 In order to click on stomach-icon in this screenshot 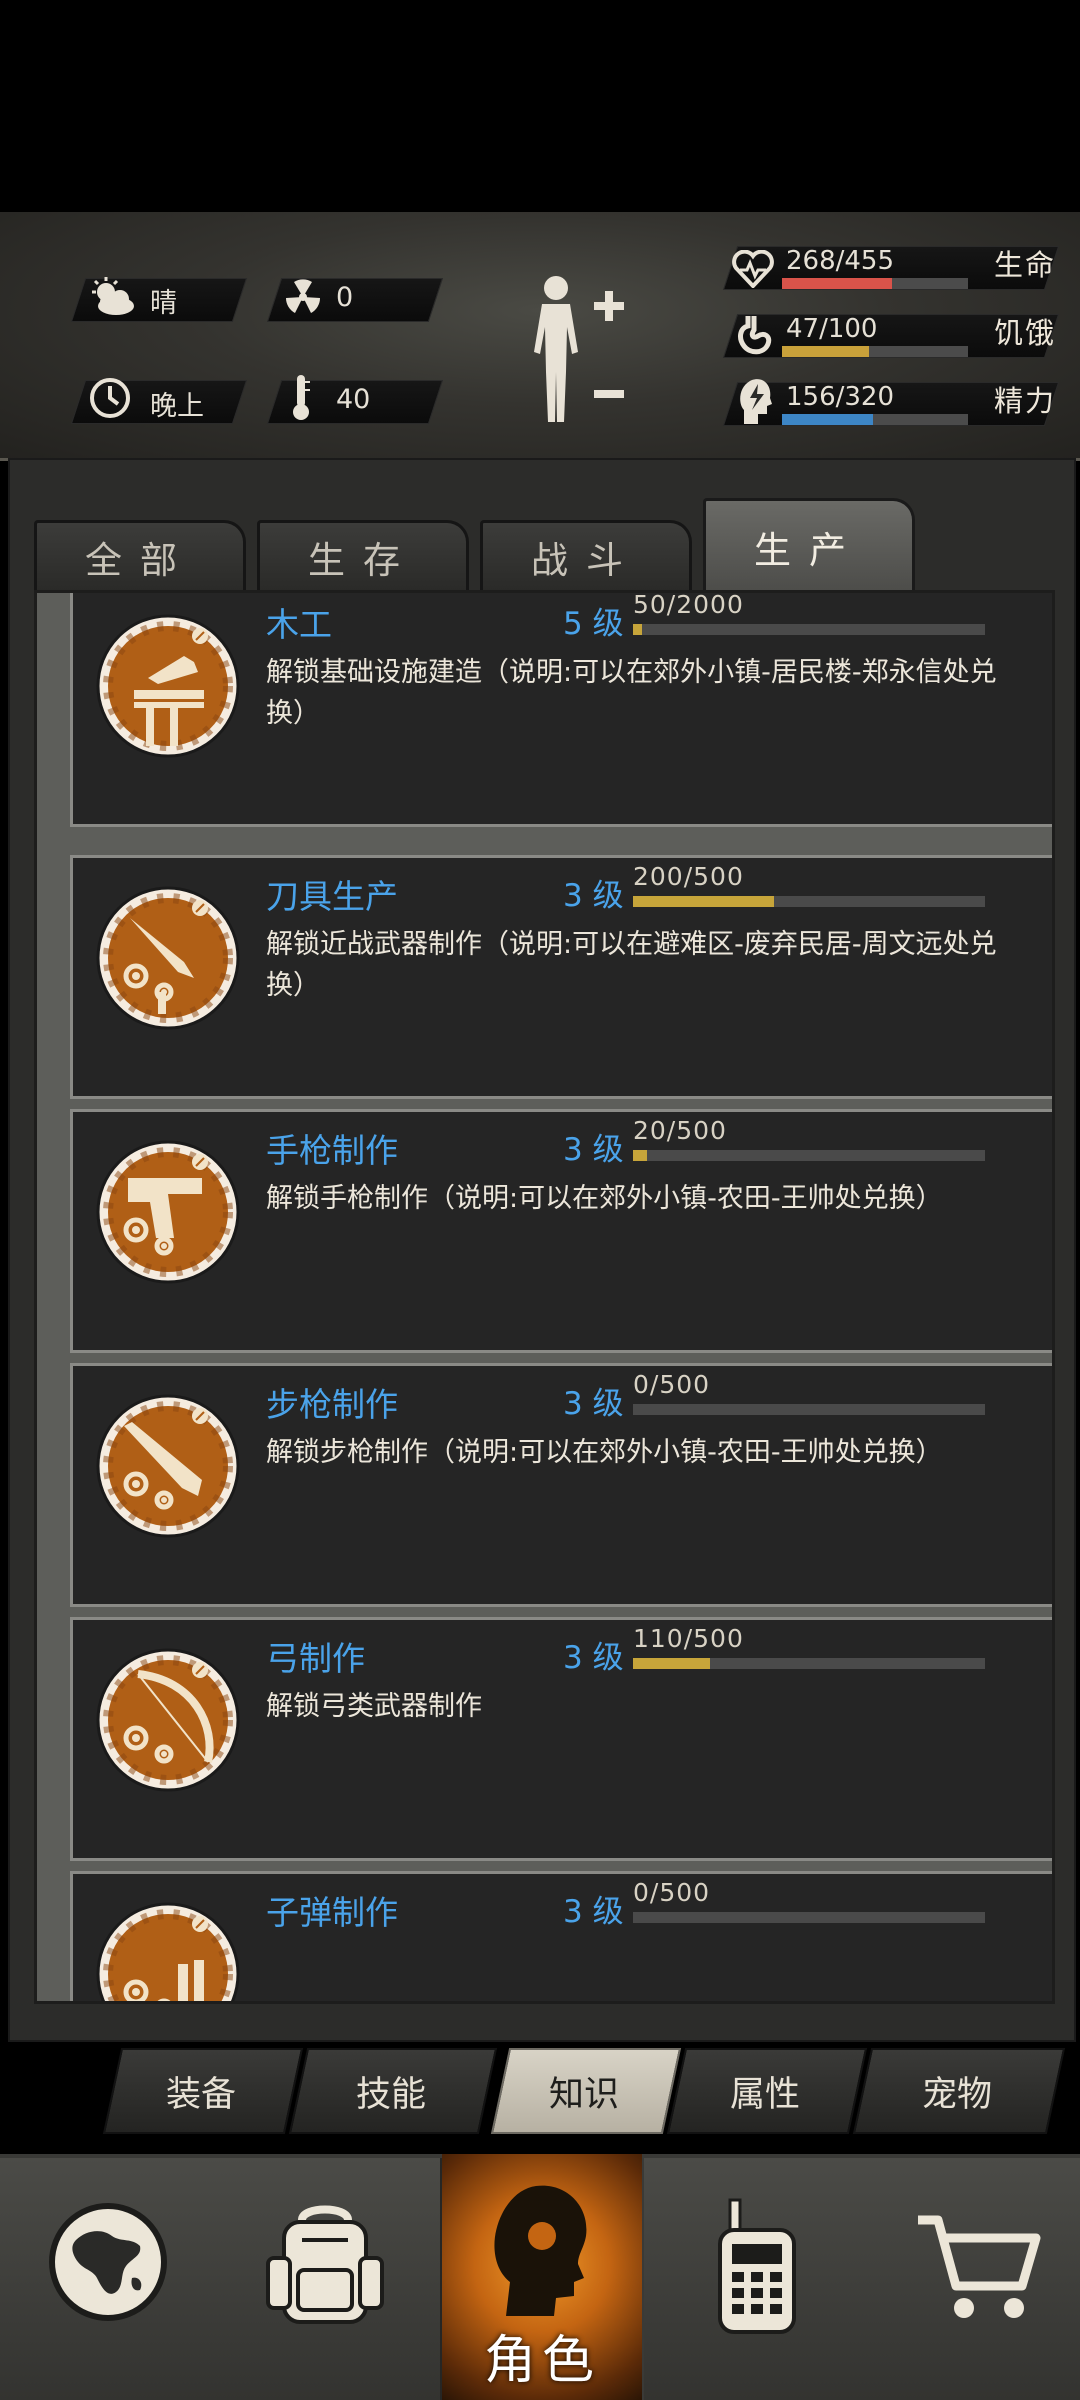, I will do `click(755, 335)`.